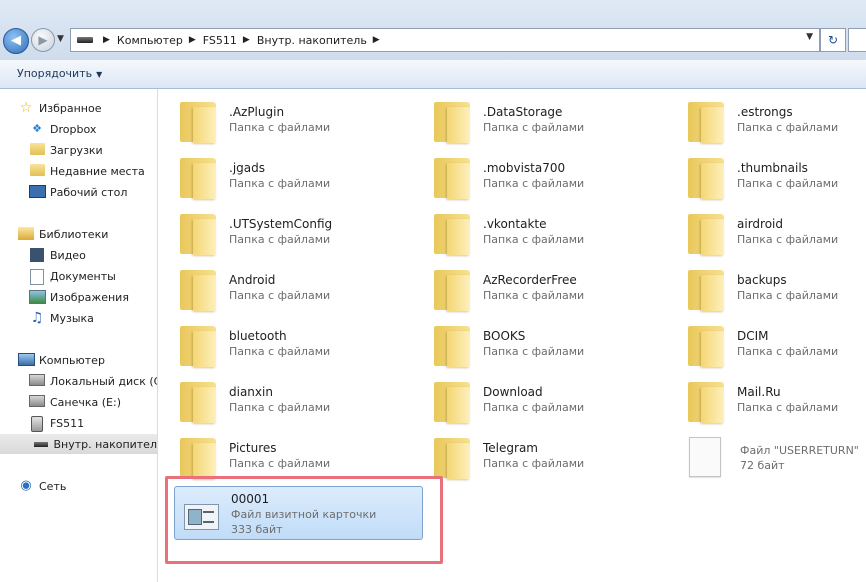  I want to click on breadcrumb-fs511: FS511, so click(220, 40).